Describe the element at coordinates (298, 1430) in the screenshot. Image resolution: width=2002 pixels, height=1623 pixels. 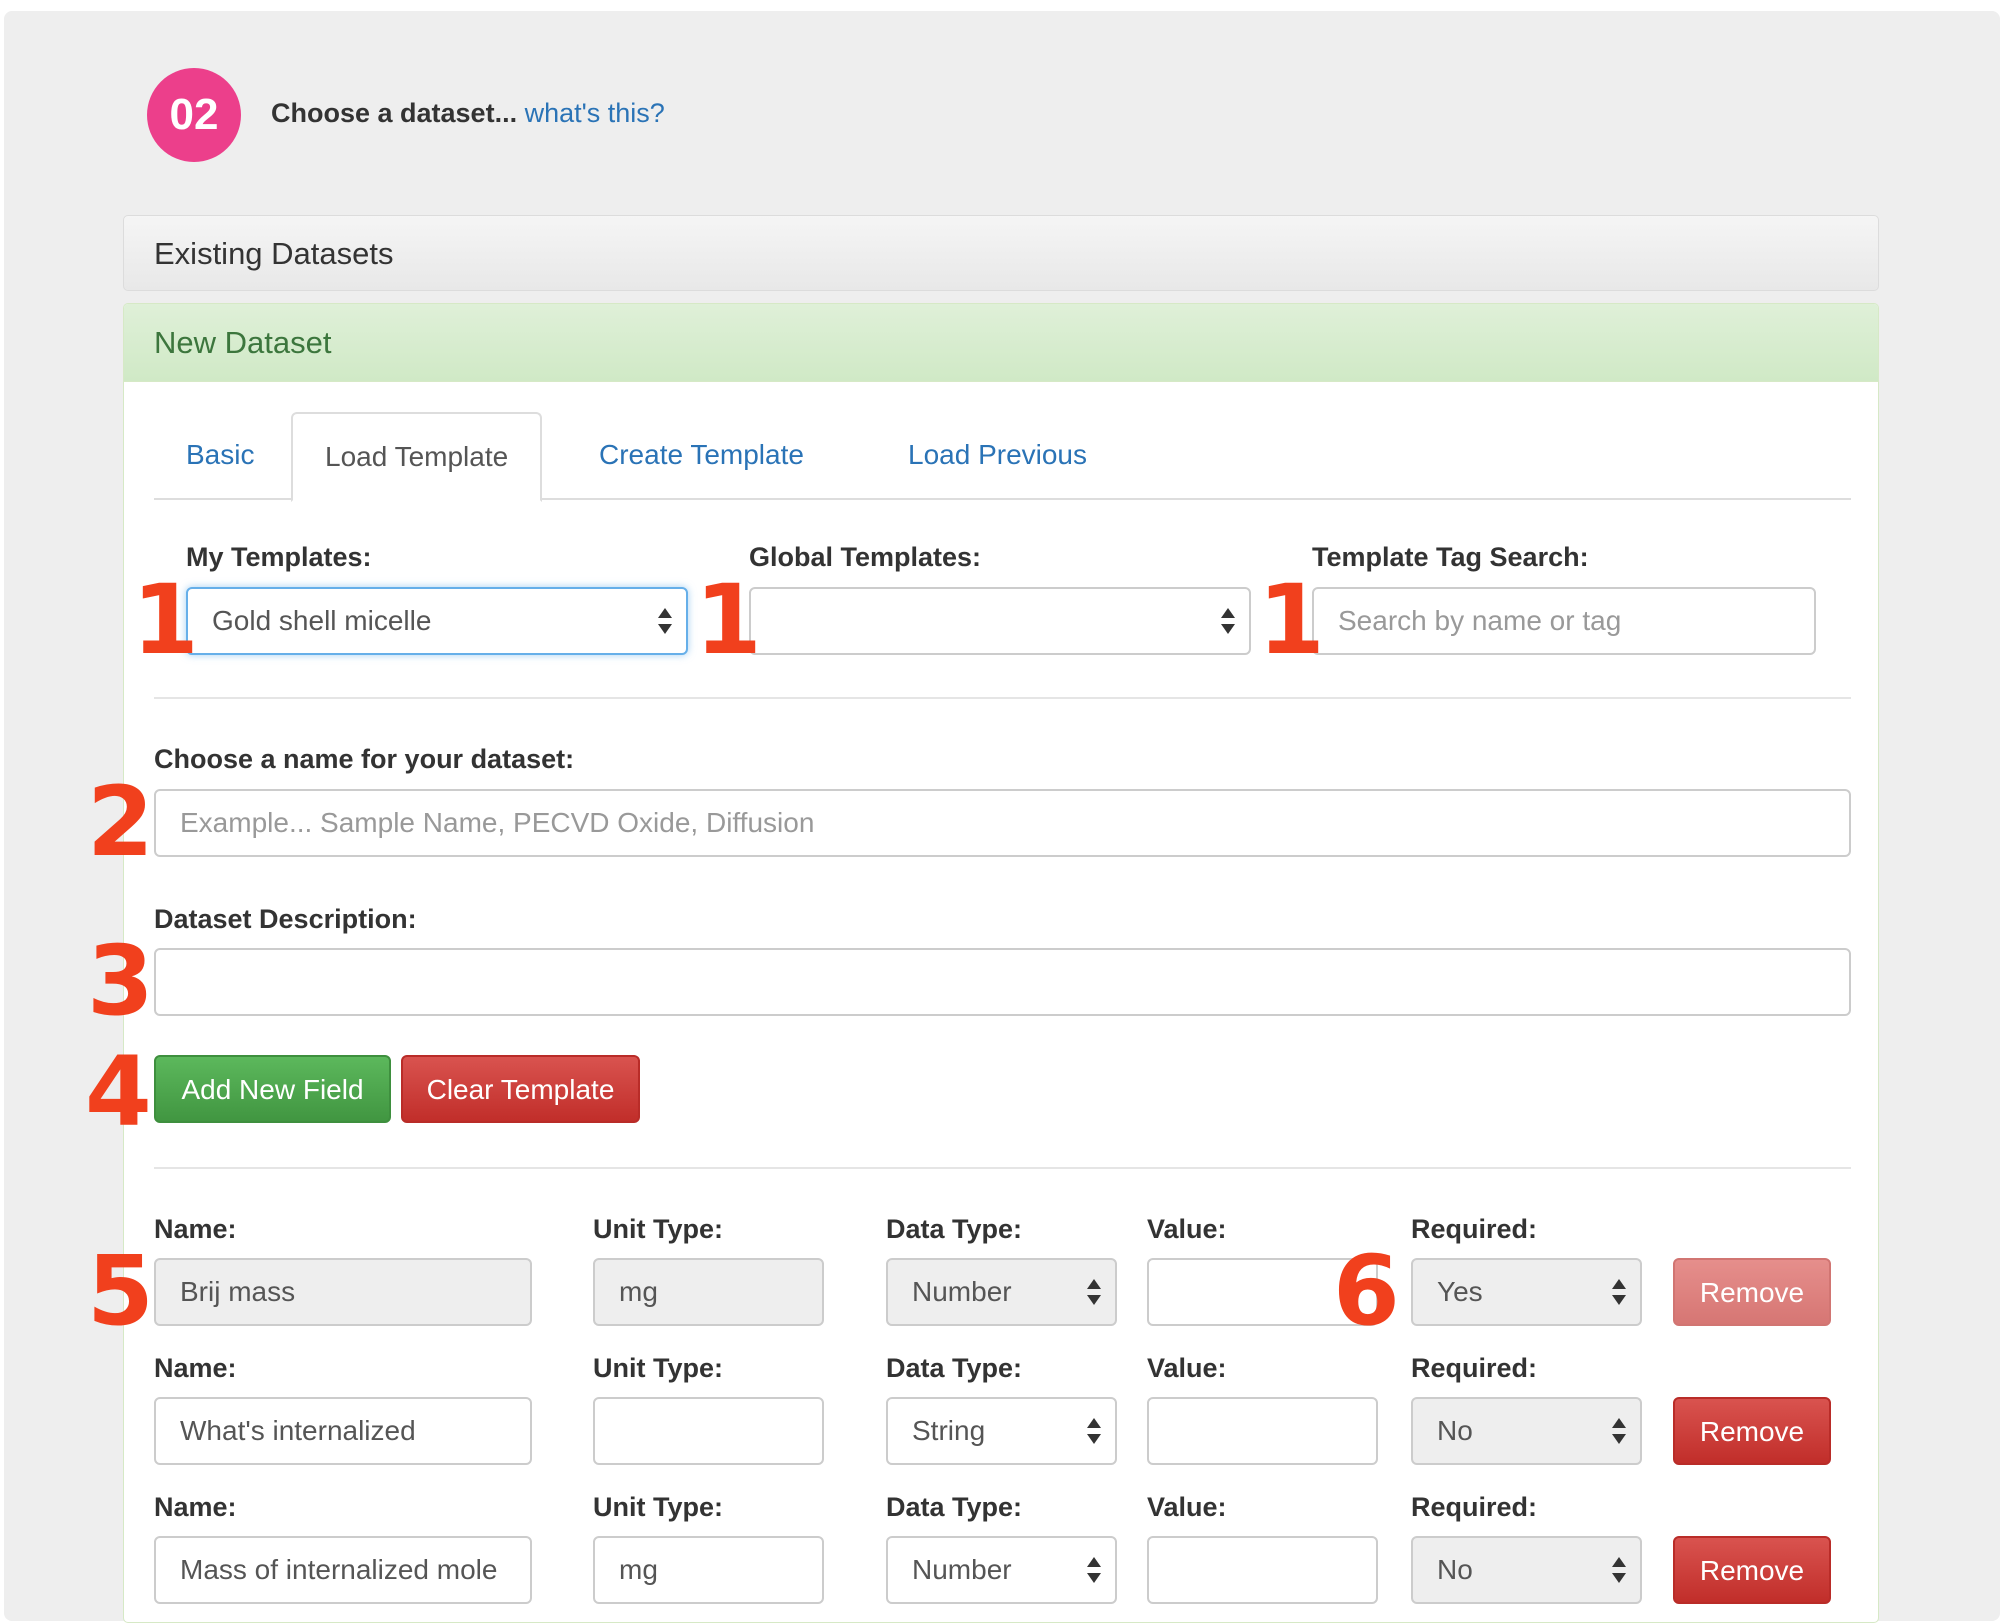
I see `field-name-value: What's internalized` at that location.